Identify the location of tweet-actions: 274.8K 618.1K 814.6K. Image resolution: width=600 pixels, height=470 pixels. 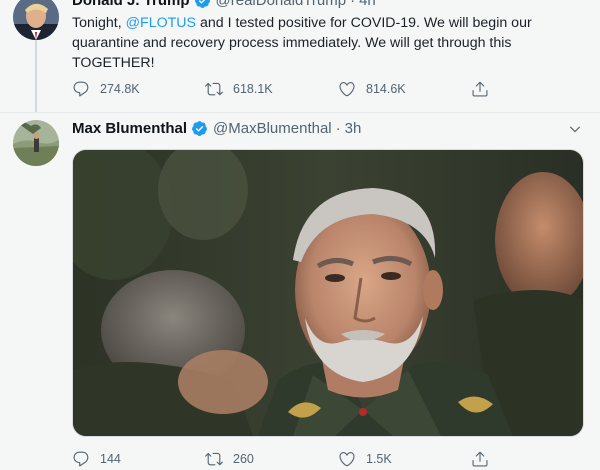
(292, 89).